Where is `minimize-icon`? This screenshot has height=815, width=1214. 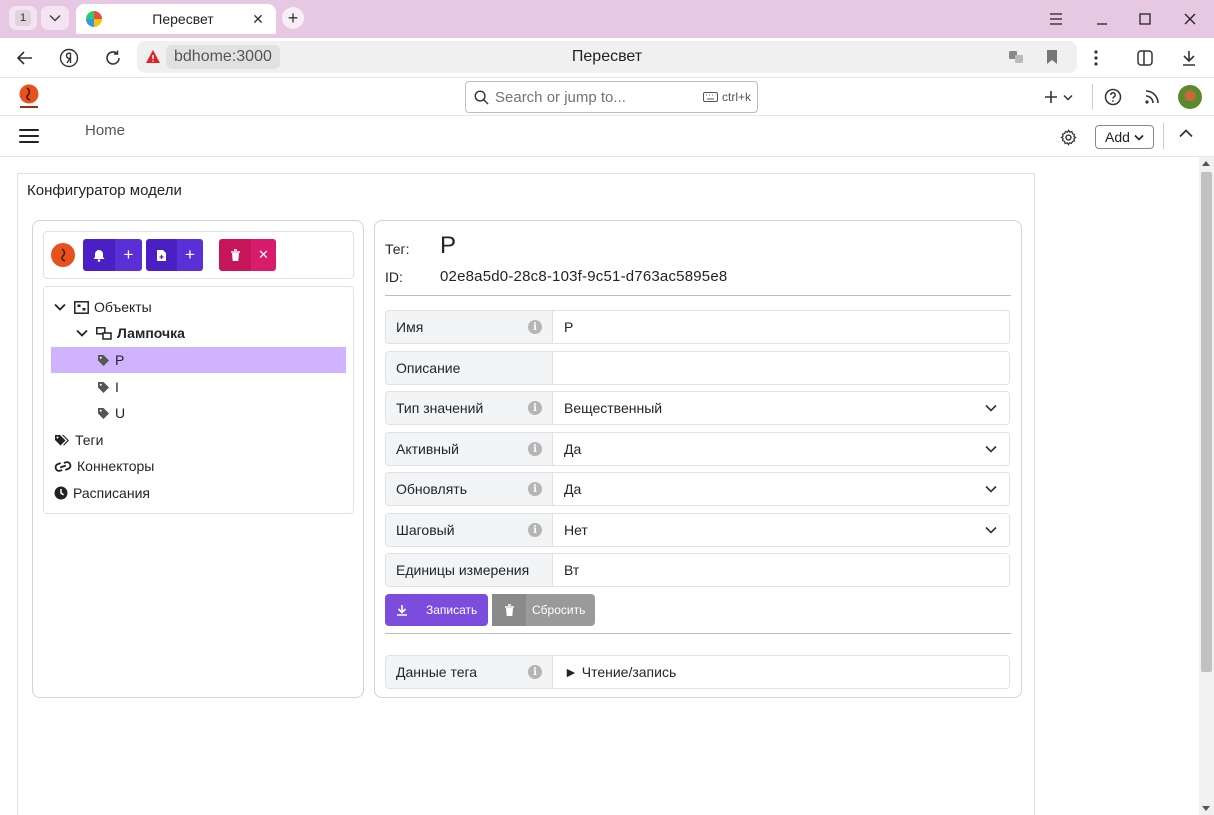
minimize-icon is located at coordinates (1102, 19).